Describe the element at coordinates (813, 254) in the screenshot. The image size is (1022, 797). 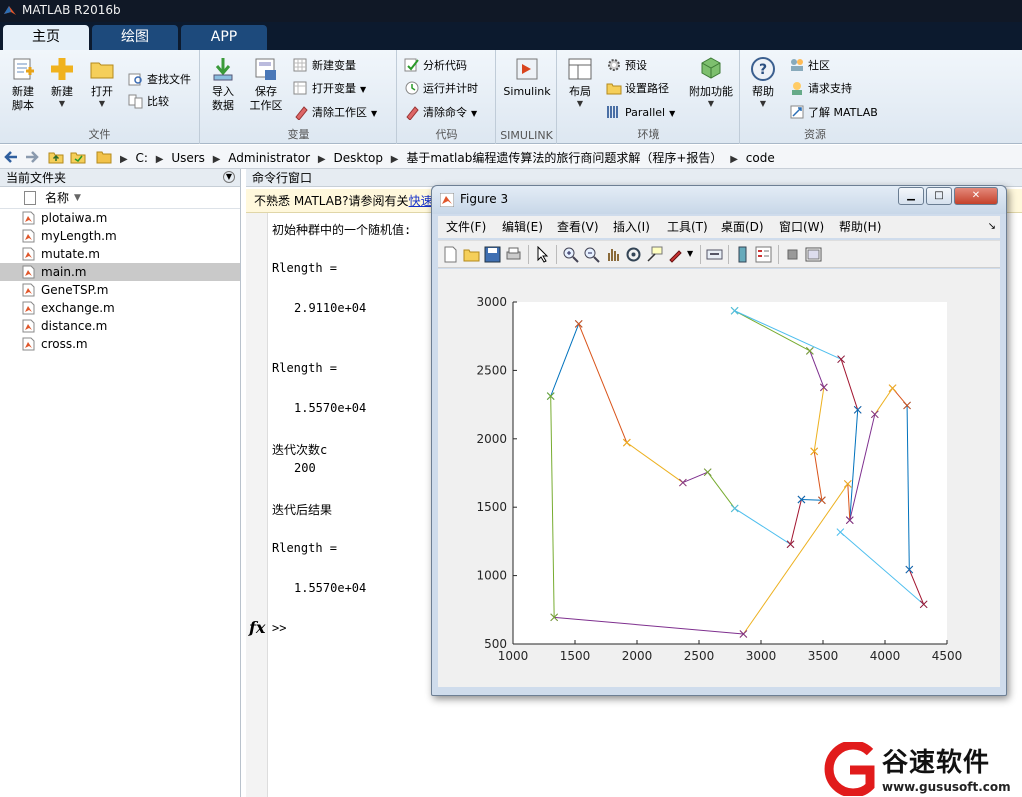
I see `show-tools-icon` at that location.